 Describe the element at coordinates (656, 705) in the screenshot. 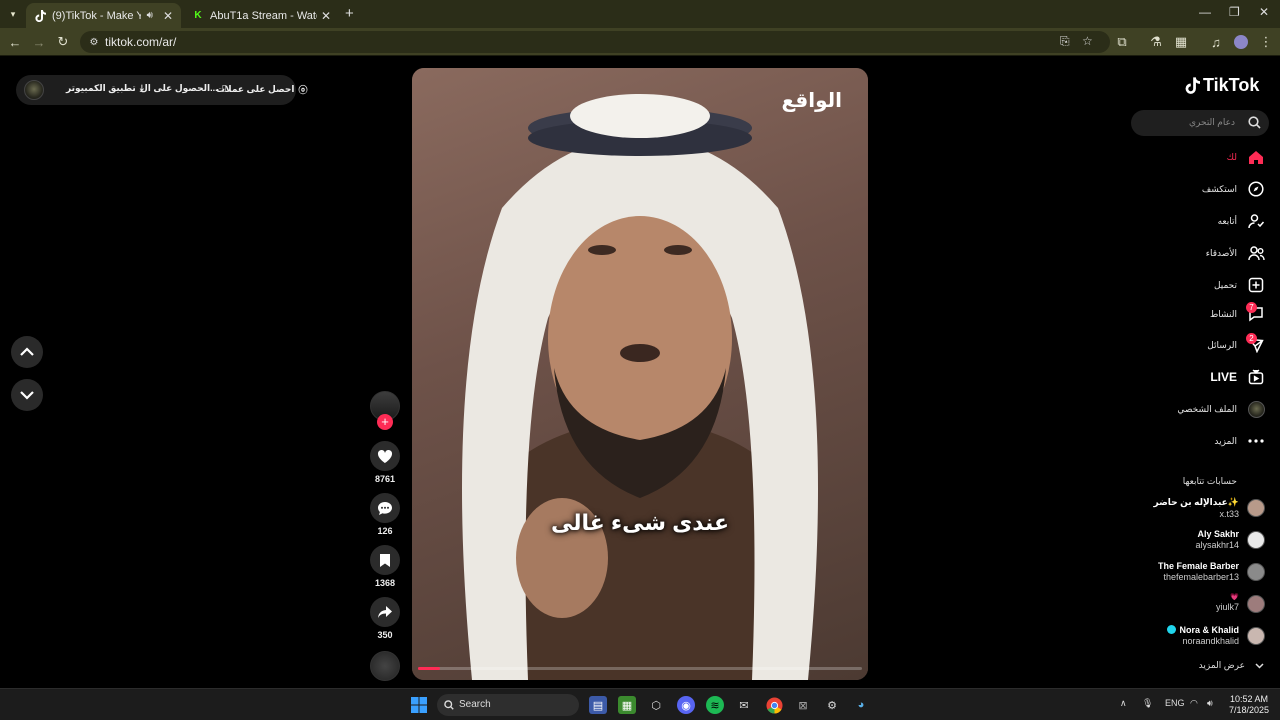

I see `cube-app-icon: ⬡` at that location.